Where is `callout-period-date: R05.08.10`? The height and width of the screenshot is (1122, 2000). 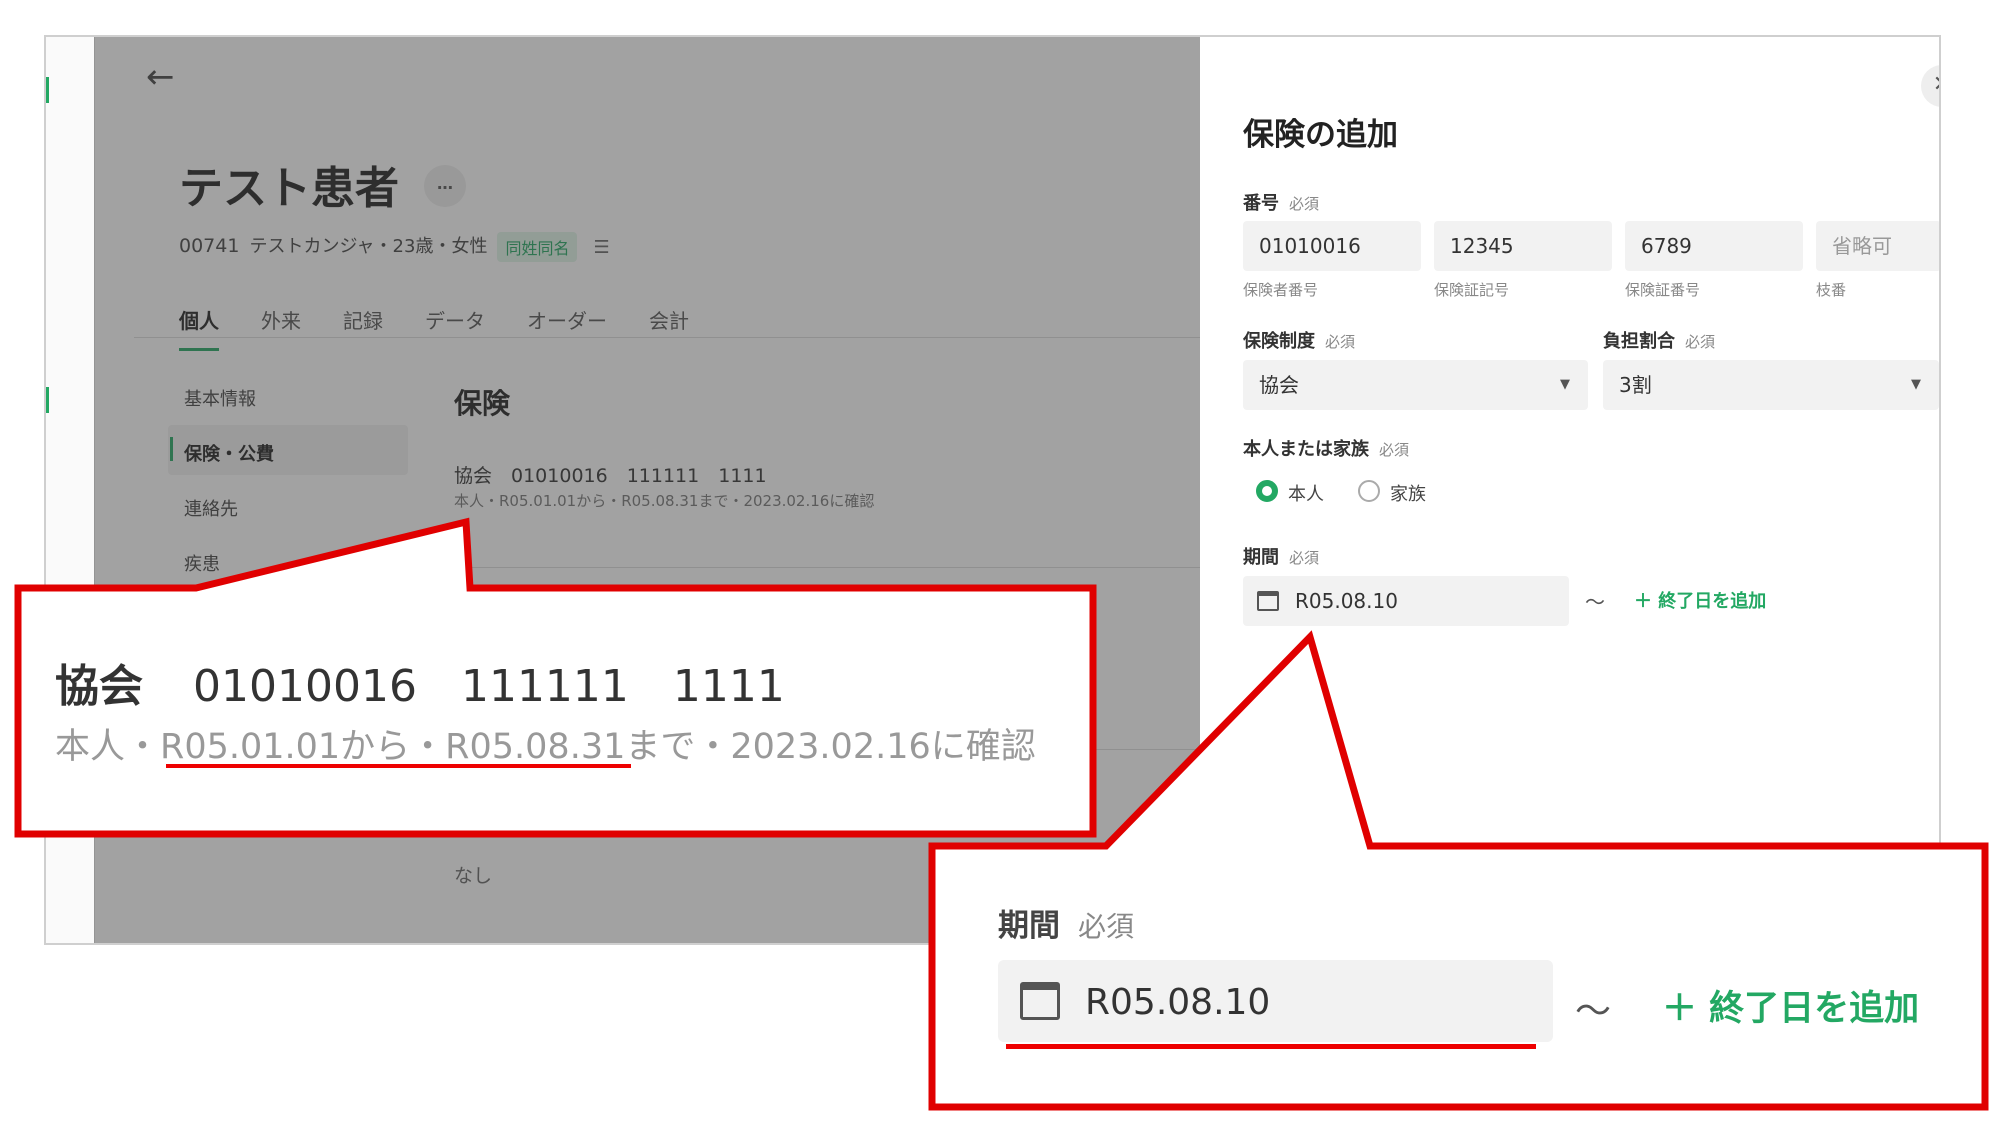 callout-period-date: R05.08.10 is located at coordinates (1178, 1002).